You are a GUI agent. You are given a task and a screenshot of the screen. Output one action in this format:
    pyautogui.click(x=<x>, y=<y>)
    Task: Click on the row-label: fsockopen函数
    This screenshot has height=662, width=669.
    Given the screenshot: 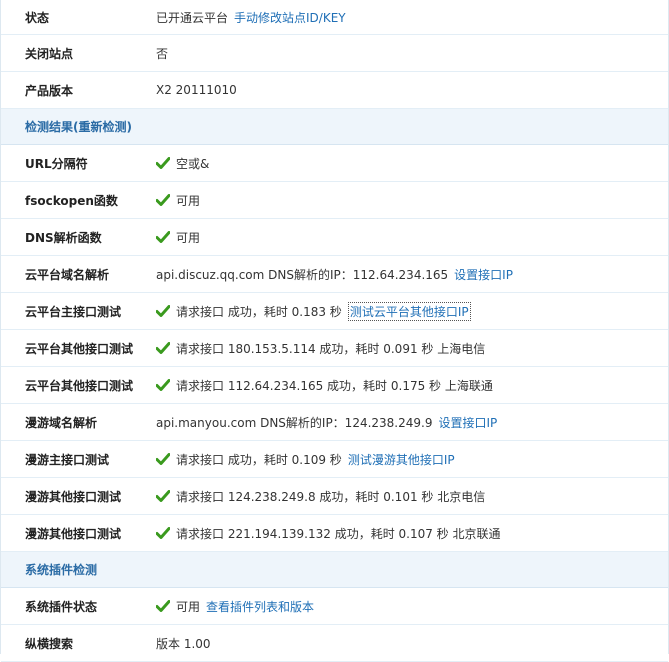 What is the action you would take?
    pyautogui.click(x=71, y=200)
    